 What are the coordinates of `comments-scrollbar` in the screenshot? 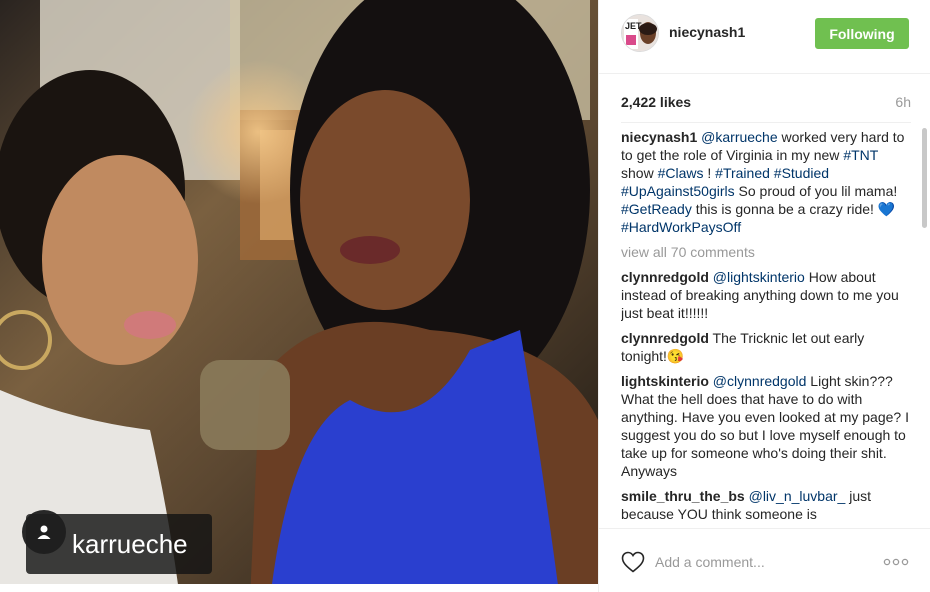 It's located at (924, 327).